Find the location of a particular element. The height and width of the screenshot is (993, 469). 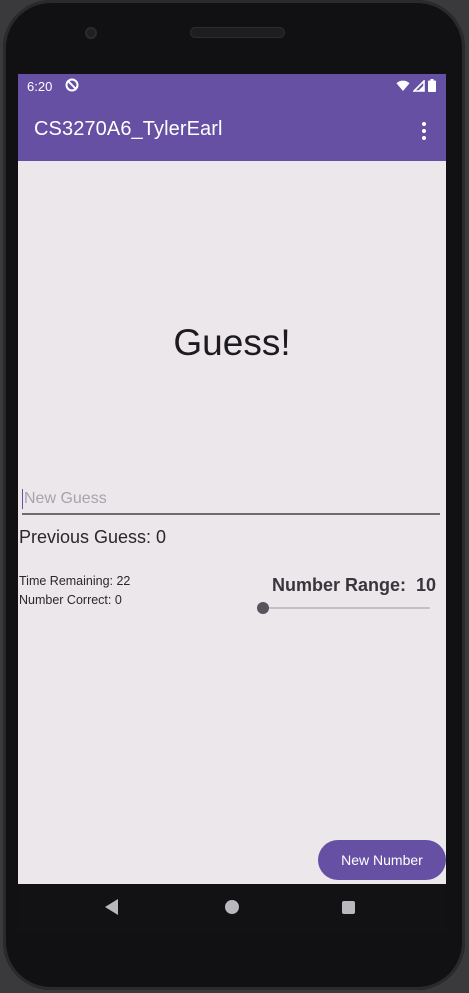

status-time: 6:20 is located at coordinates (40, 86).